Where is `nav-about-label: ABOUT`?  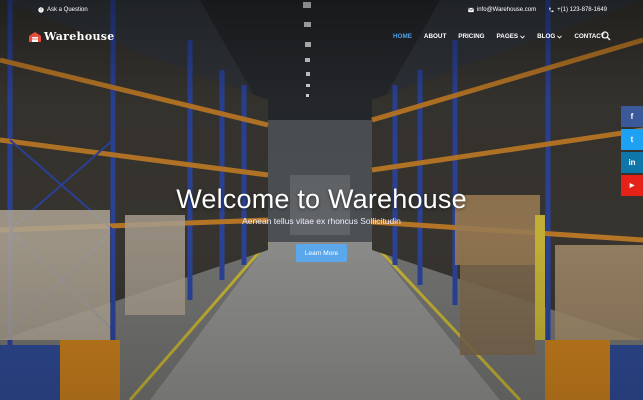 nav-about-label: ABOUT is located at coordinates (435, 36).